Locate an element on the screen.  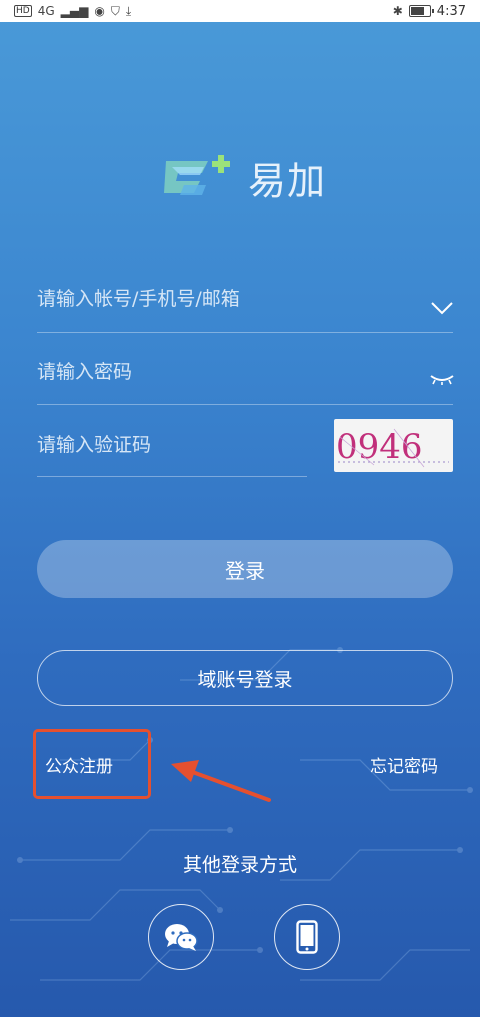
public-register-link: 公众注册 is located at coordinates (79, 764).